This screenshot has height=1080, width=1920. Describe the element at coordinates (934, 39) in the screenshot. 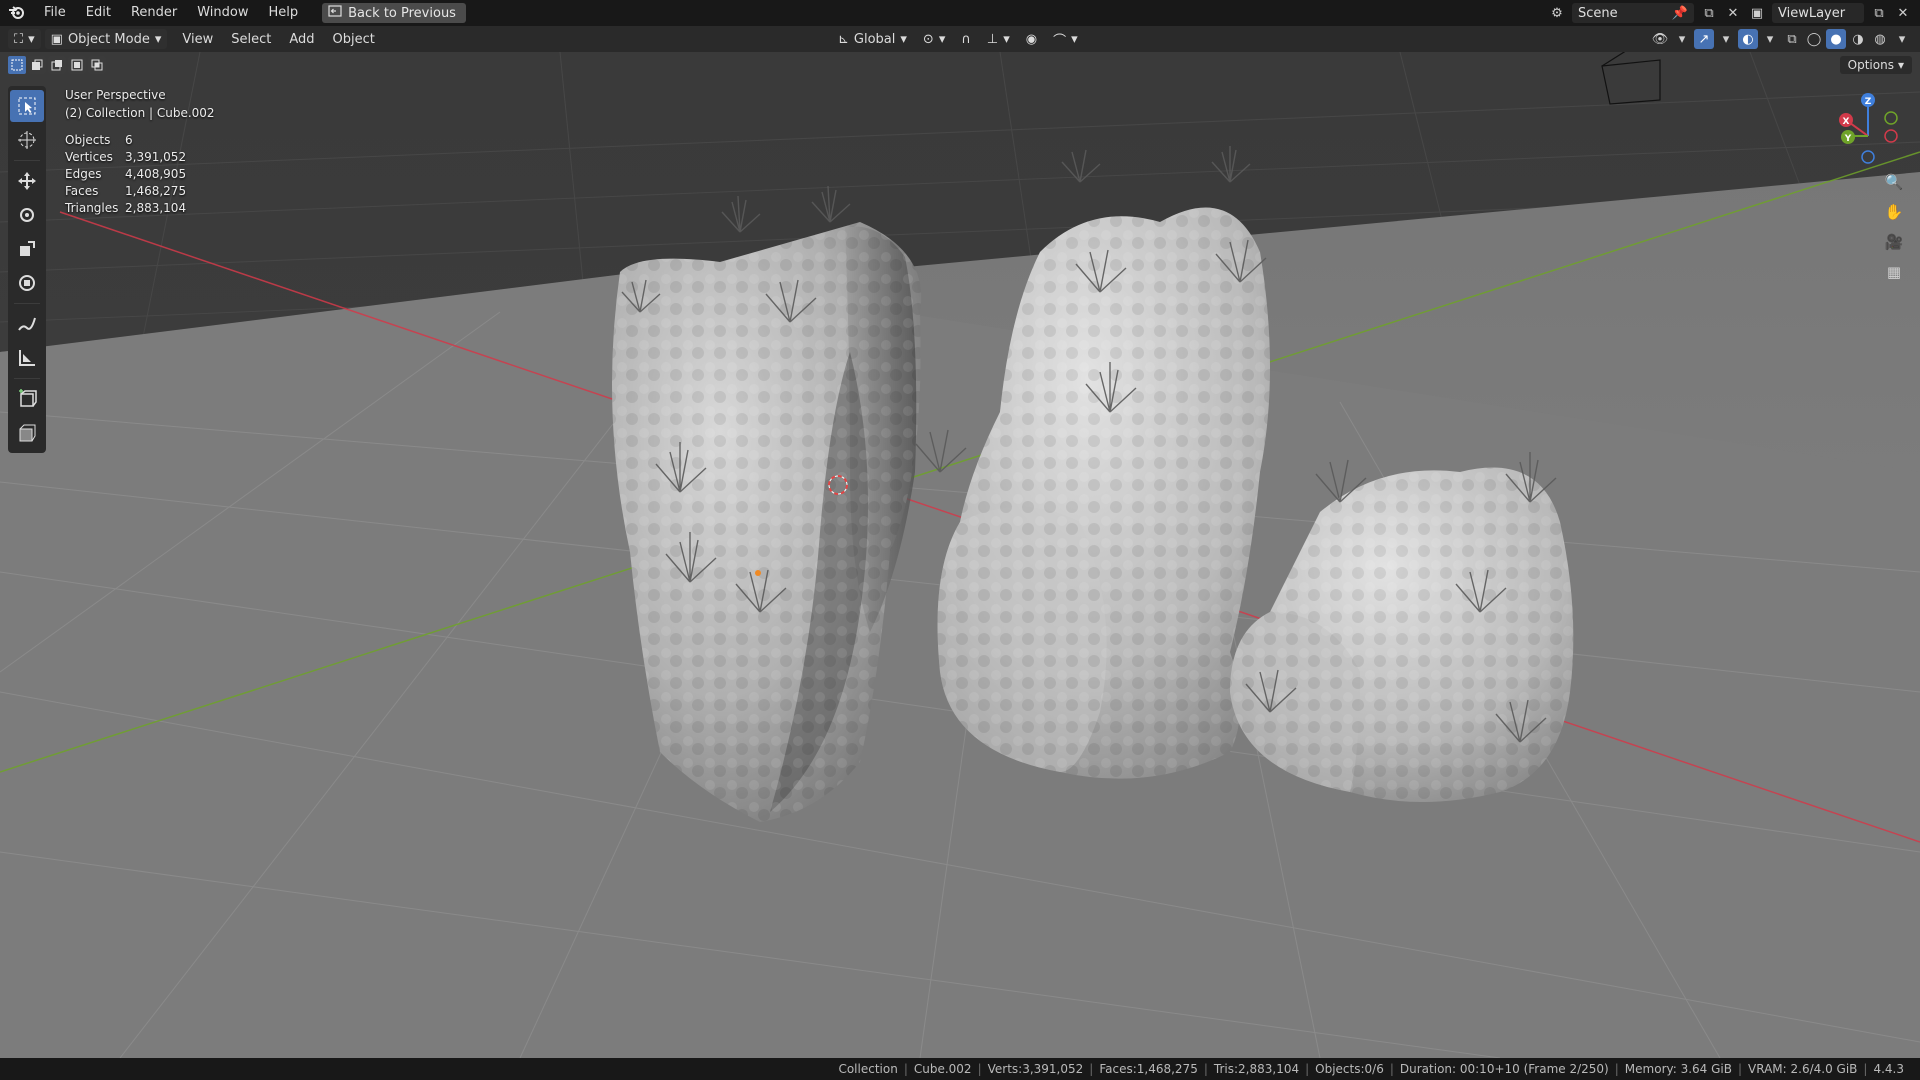

I see `pivot-point-dropdown: ⊙ ▾` at that location.